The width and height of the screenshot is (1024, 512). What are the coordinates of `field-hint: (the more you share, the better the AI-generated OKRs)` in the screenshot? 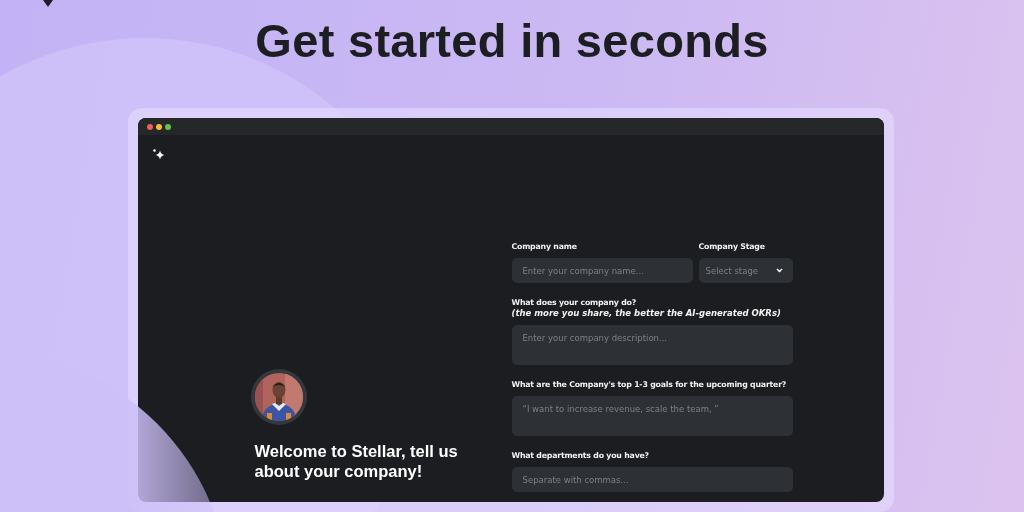 It's located at (646, 313).